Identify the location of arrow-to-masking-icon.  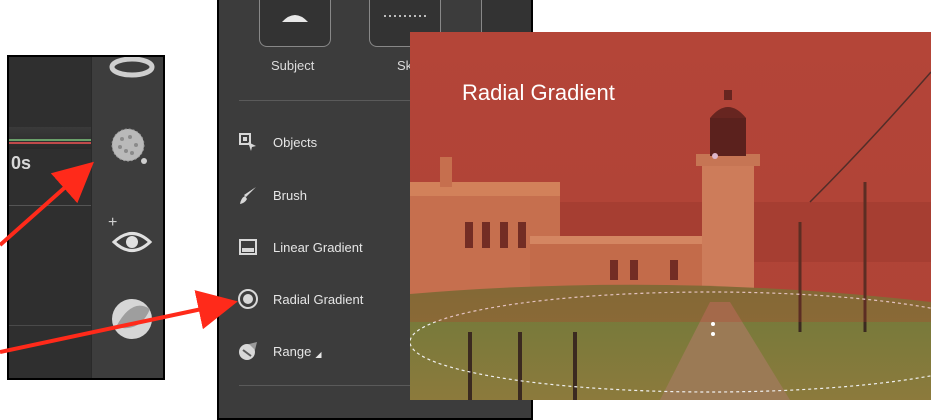
(47, 204).